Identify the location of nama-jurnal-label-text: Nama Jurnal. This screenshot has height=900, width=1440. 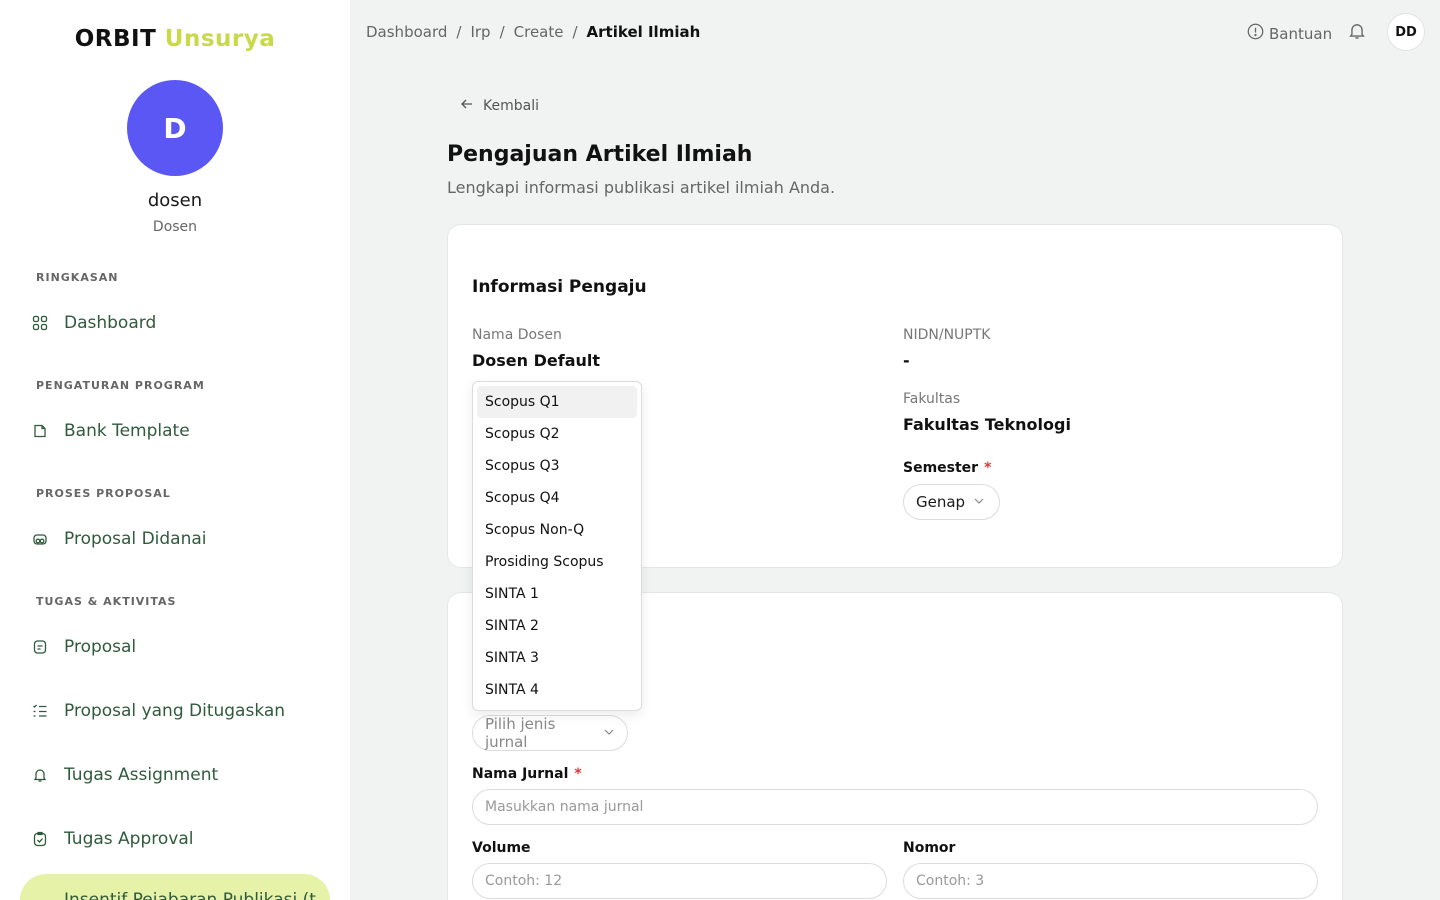
(520, 774).